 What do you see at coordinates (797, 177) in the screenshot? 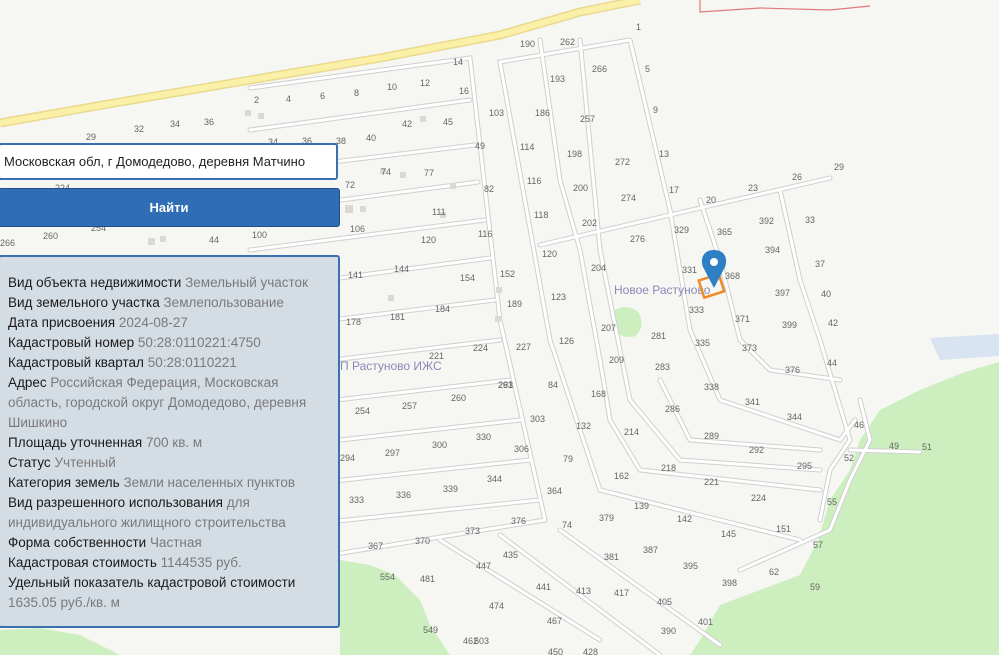
I see `parcel-number: 26` at bounding box center [797, 177].